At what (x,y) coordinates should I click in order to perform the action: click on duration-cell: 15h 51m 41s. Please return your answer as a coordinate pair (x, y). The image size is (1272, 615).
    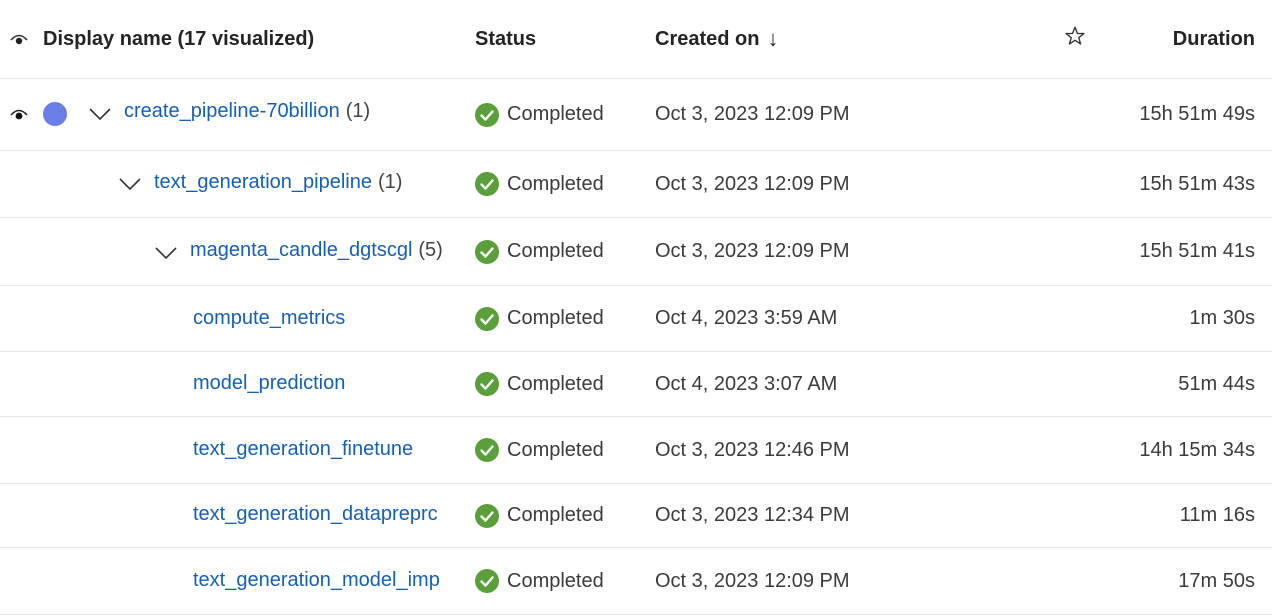
    Looking at the image, I should click on (1197, 251).